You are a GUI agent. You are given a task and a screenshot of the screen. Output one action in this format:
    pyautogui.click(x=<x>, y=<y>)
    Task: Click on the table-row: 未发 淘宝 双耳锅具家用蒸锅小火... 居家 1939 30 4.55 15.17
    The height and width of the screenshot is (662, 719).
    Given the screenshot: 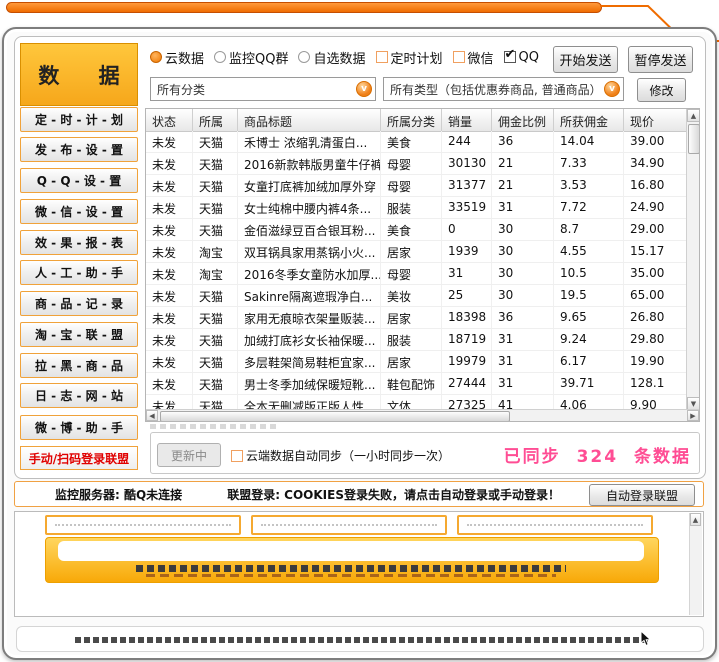 What is the action you would take?
    pyautogui.click(x=417, y=252)
    